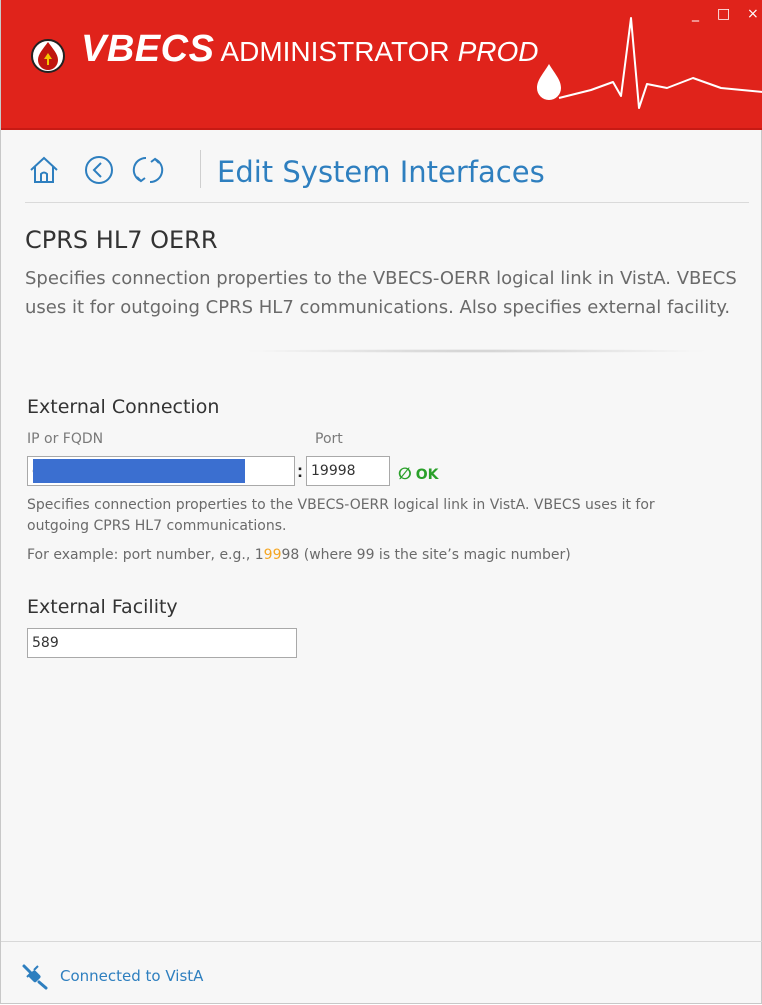 The image size is (762, 1005). Describe the element at coordinates (427, 475) in the screenshot. I see `status-ok-text: OK` at that location.